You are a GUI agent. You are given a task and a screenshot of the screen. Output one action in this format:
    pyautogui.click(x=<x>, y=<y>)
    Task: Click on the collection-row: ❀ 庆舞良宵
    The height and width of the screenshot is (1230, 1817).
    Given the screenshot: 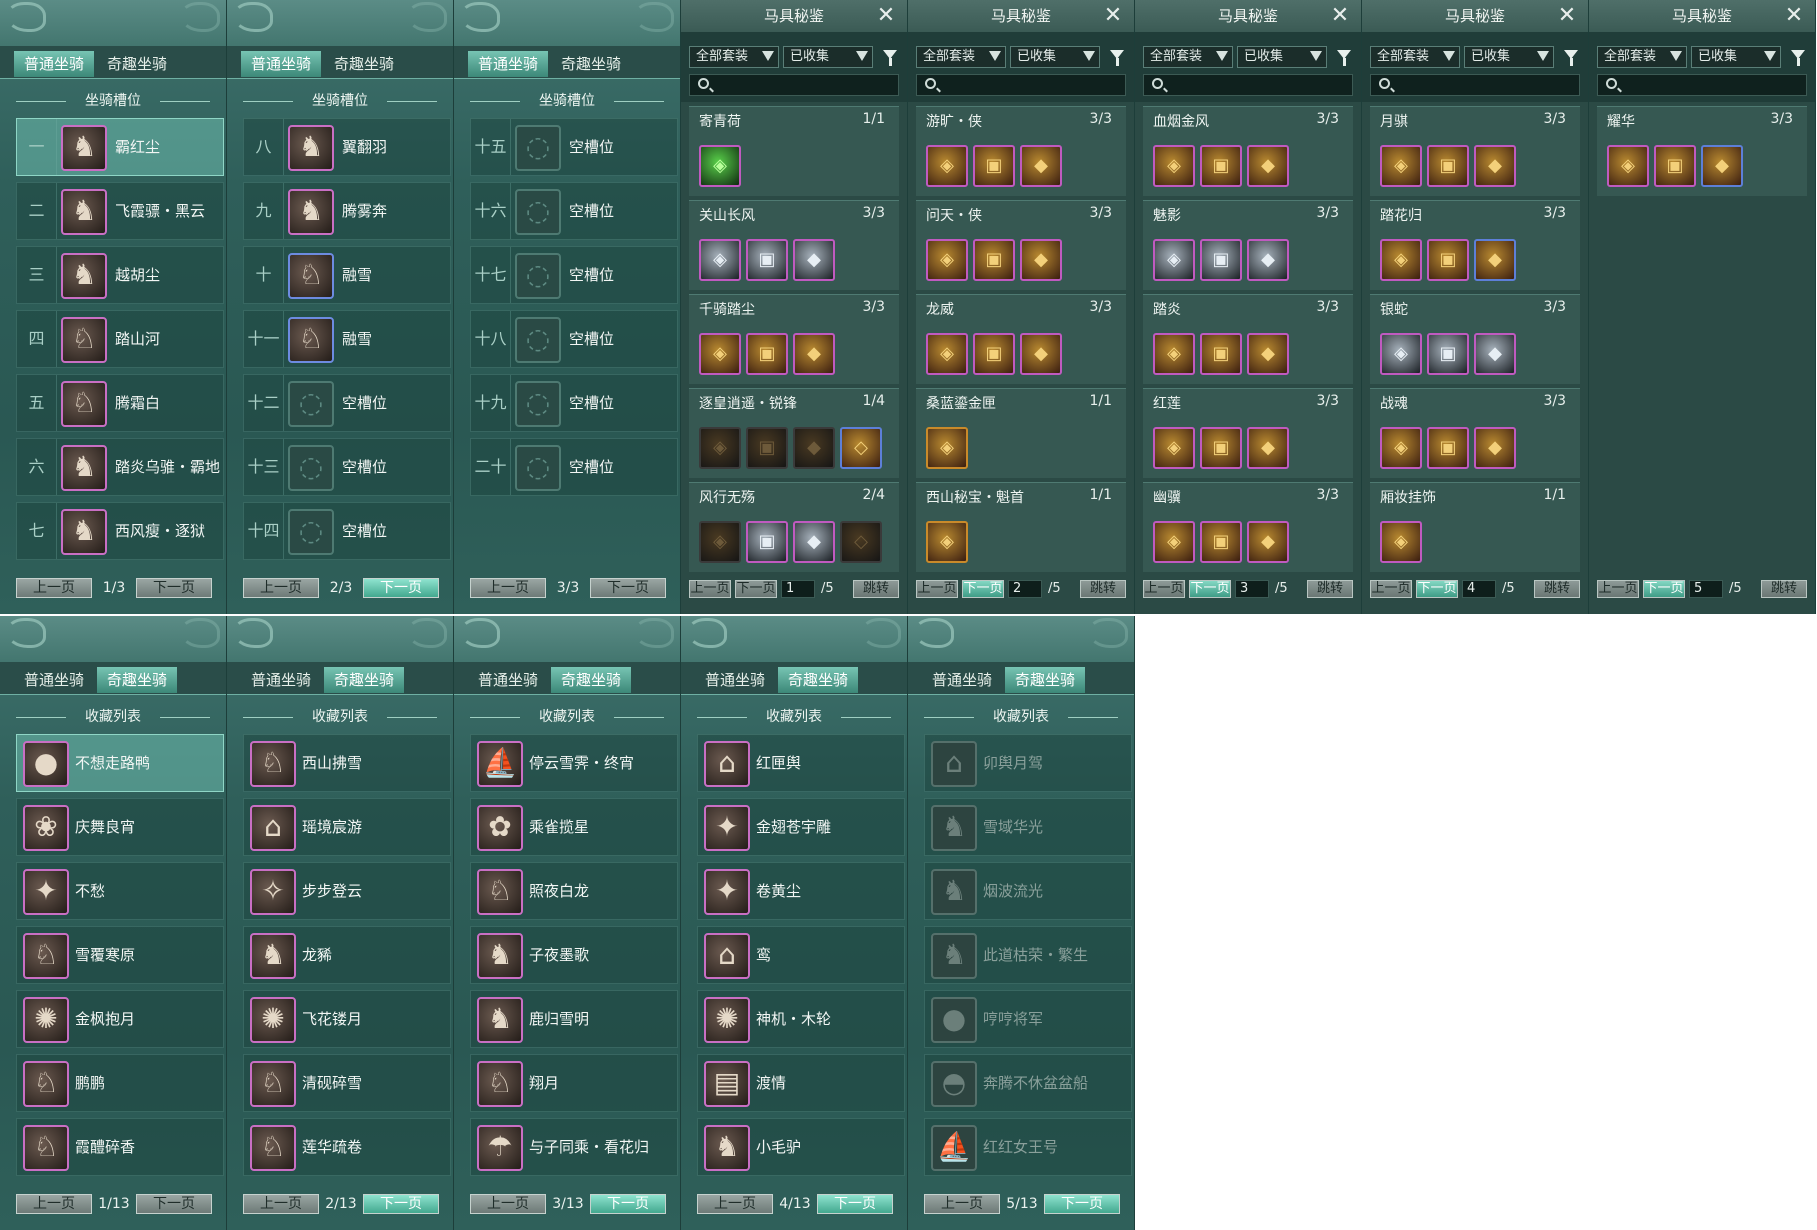 What is the action you would take?
    pyautogui.click(x=120, y=827)
    